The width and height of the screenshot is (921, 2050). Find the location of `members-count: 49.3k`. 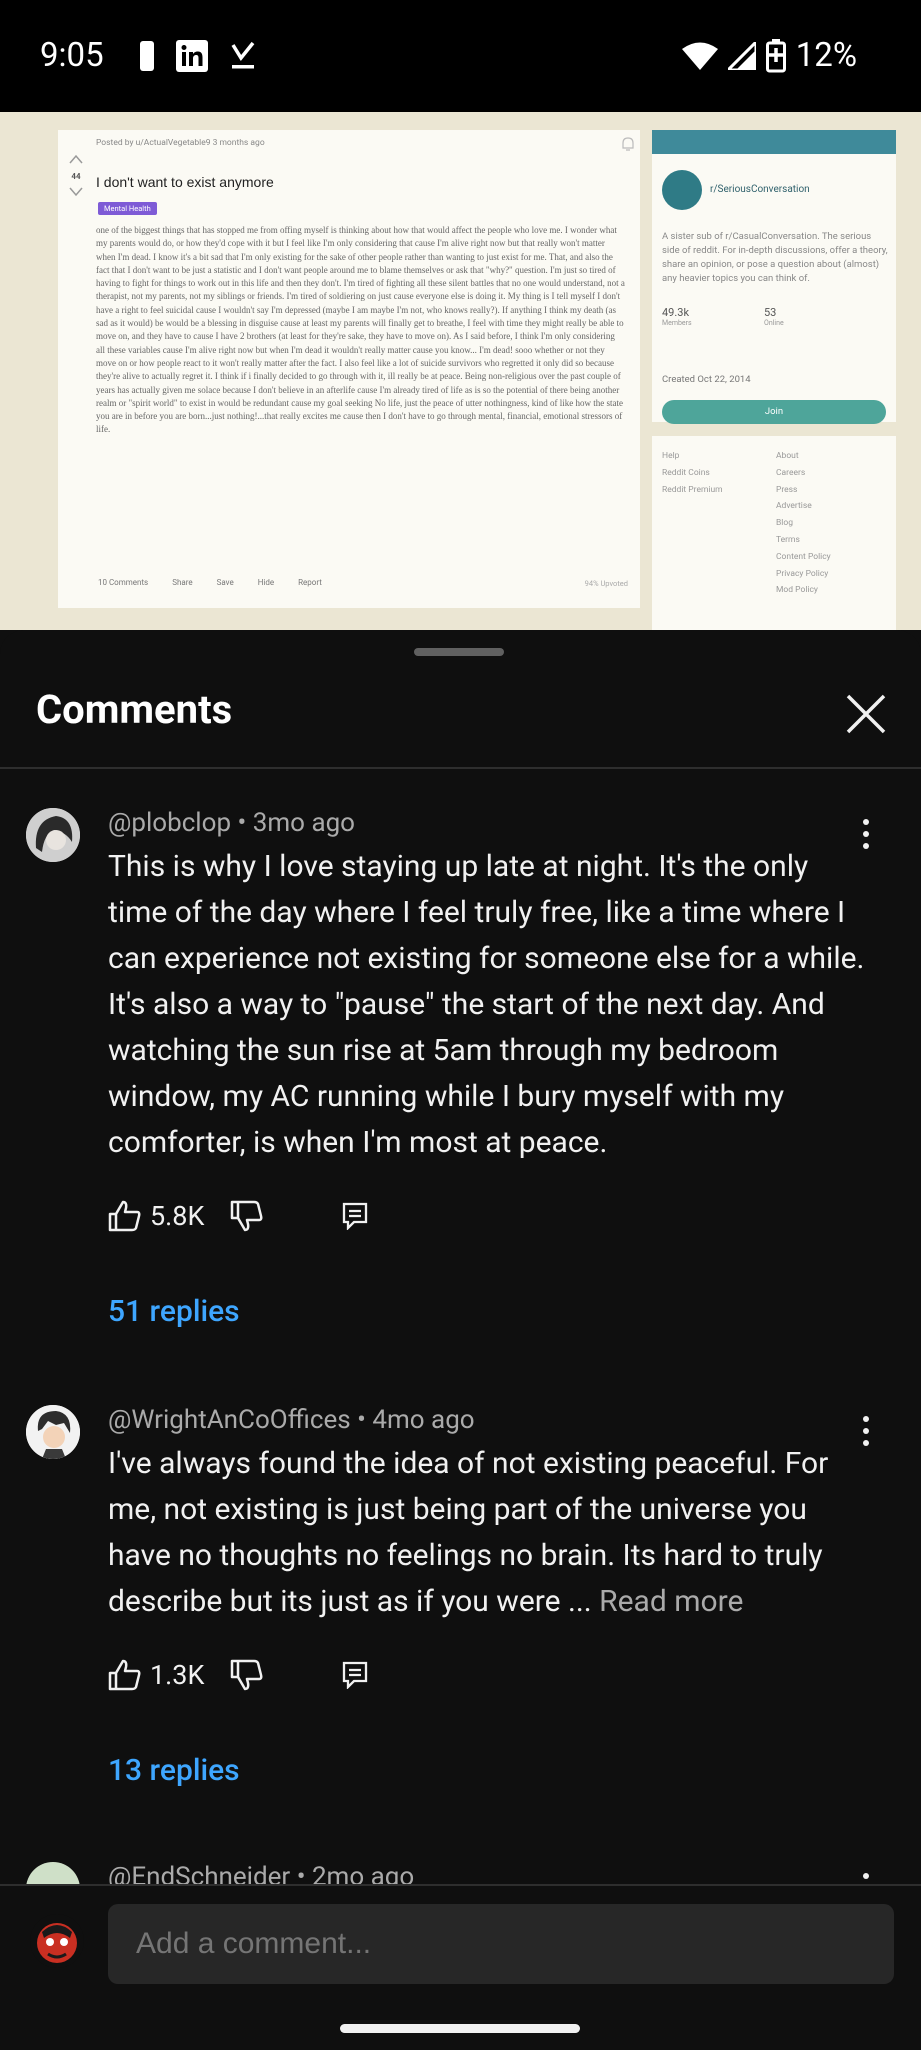

members-count: 49.3k is located at coordinates (676, 312).